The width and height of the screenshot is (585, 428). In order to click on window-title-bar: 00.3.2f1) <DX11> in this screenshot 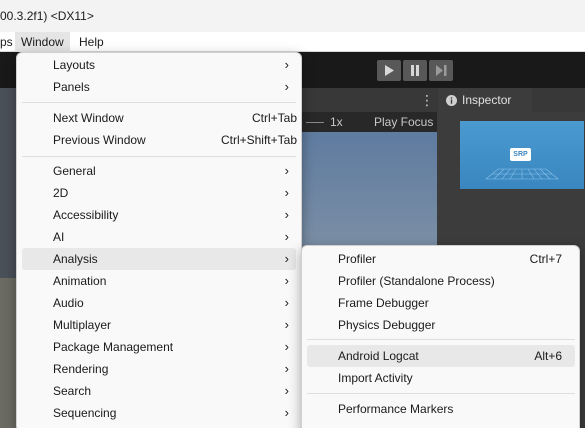, I will do `click(292, 16)`.